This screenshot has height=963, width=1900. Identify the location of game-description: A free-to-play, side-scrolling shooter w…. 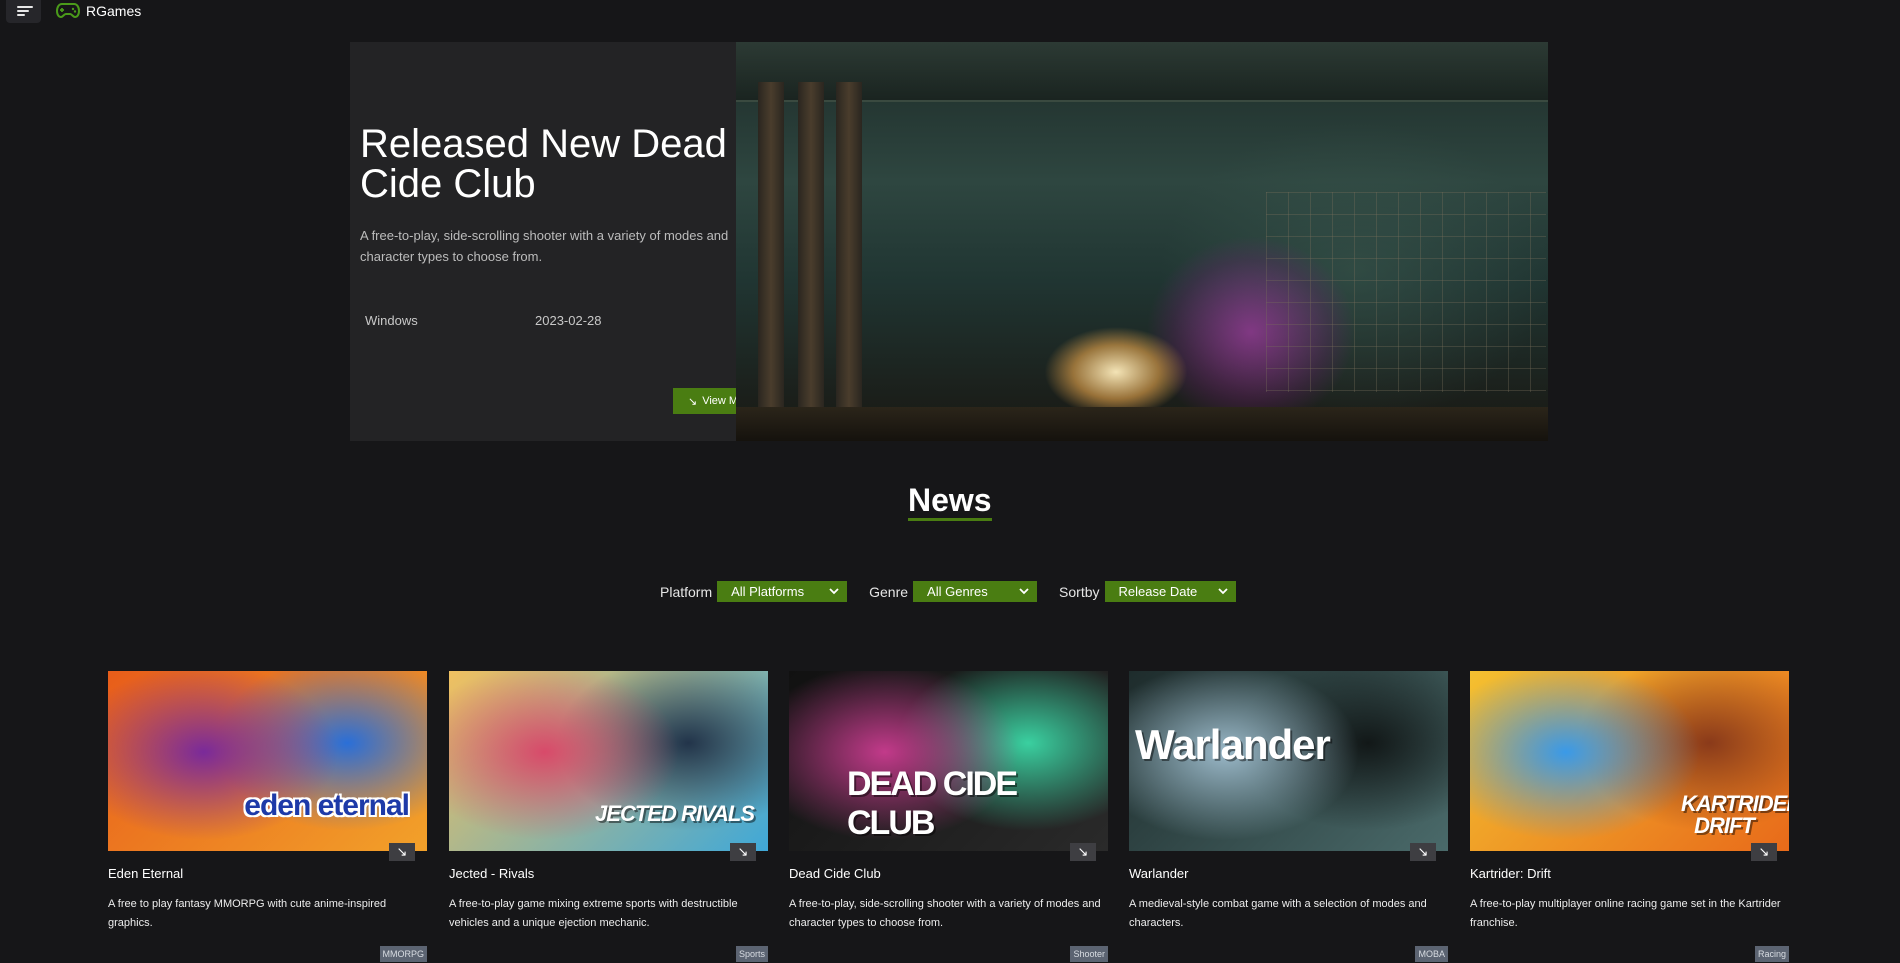
(945, 913).